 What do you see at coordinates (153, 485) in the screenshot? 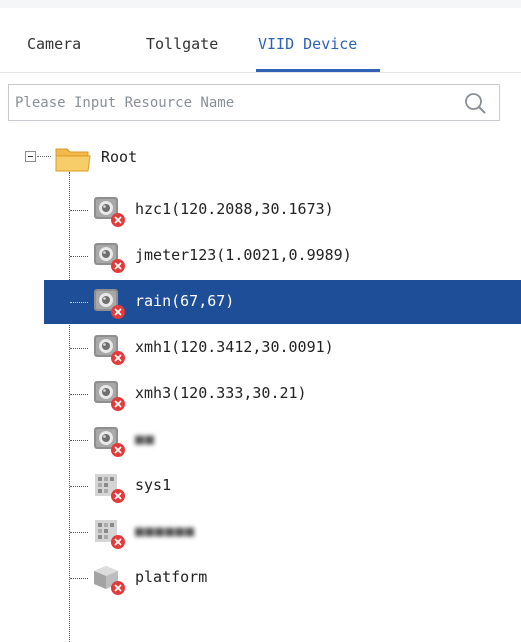
I see `tree-node-label: sys1` at bounding box center [153, 485].